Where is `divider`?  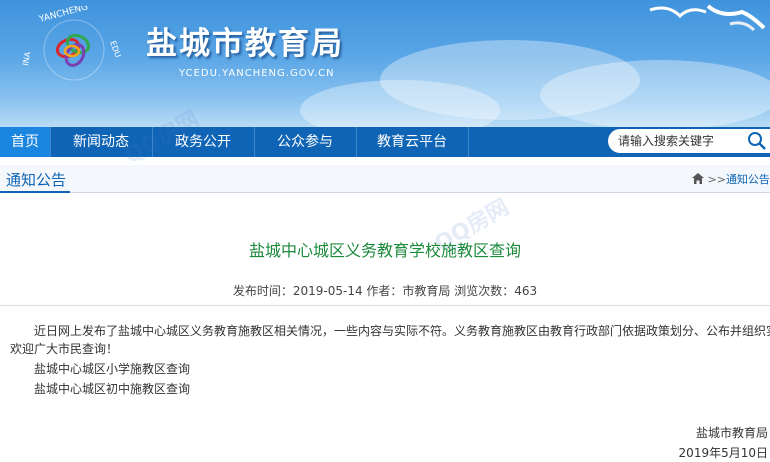
divider is located at coordinates (385, 305).